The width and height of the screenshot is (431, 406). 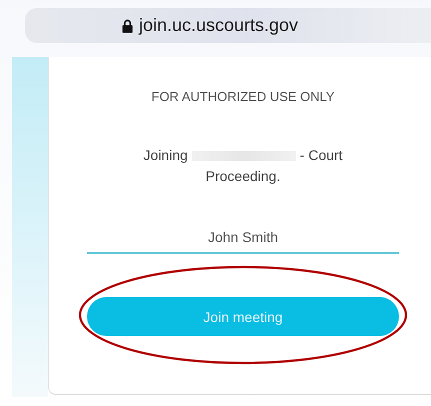 I want to click on url-text: join.uc.uscourts.gov, so click(x=218, y=25).